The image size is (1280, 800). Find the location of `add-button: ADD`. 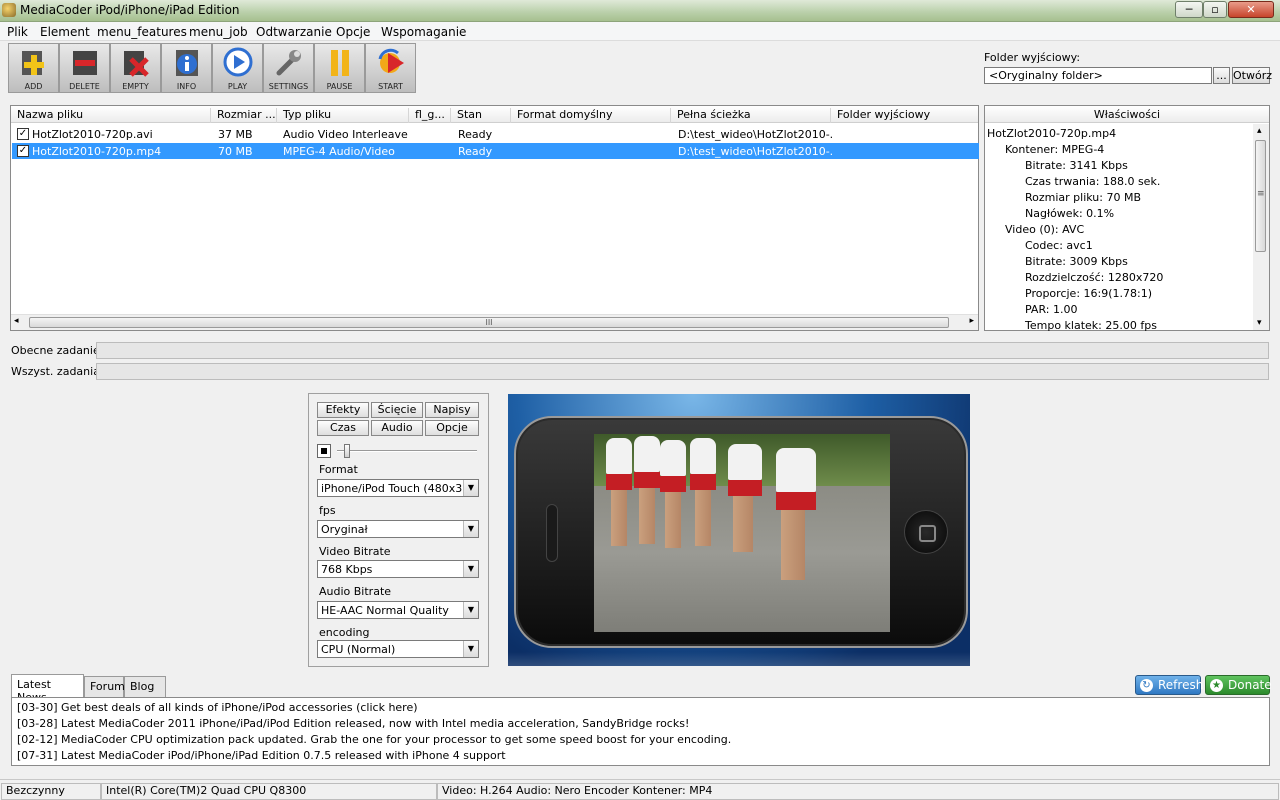

add-button: ADD is located at coordinates (33, 68).